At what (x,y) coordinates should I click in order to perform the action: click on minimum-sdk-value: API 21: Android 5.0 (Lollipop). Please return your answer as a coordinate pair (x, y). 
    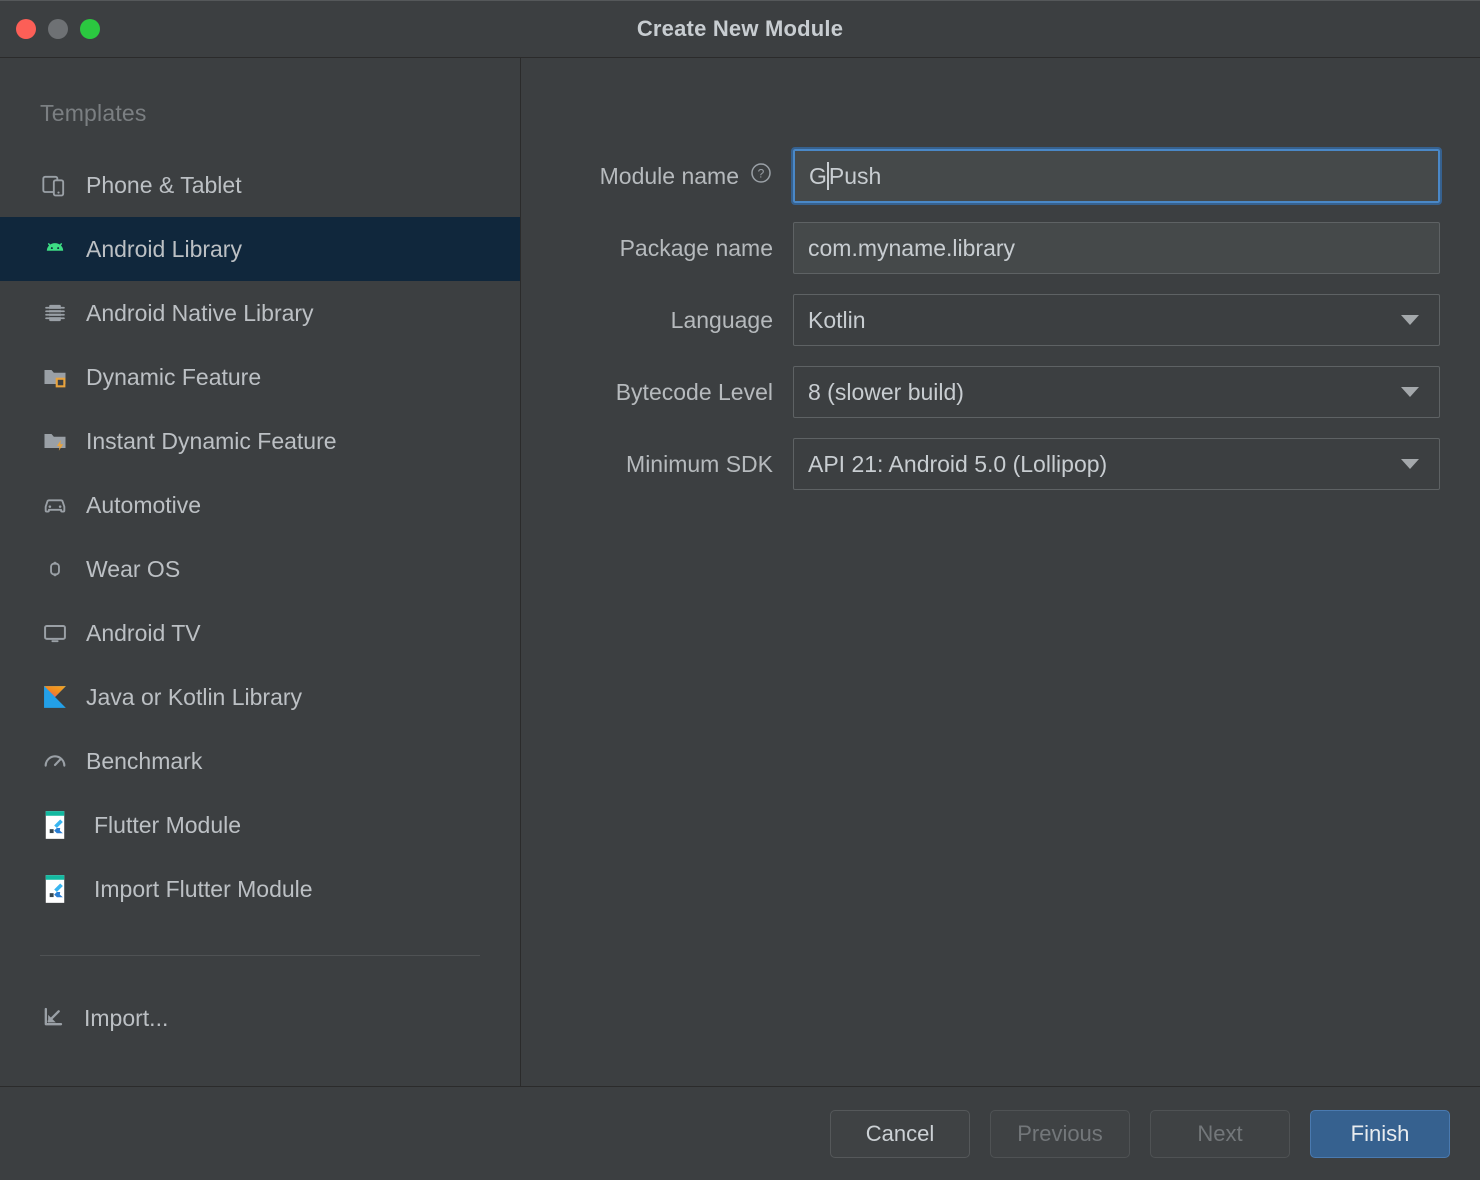
    Looking at the image, I should click on (958, 463).